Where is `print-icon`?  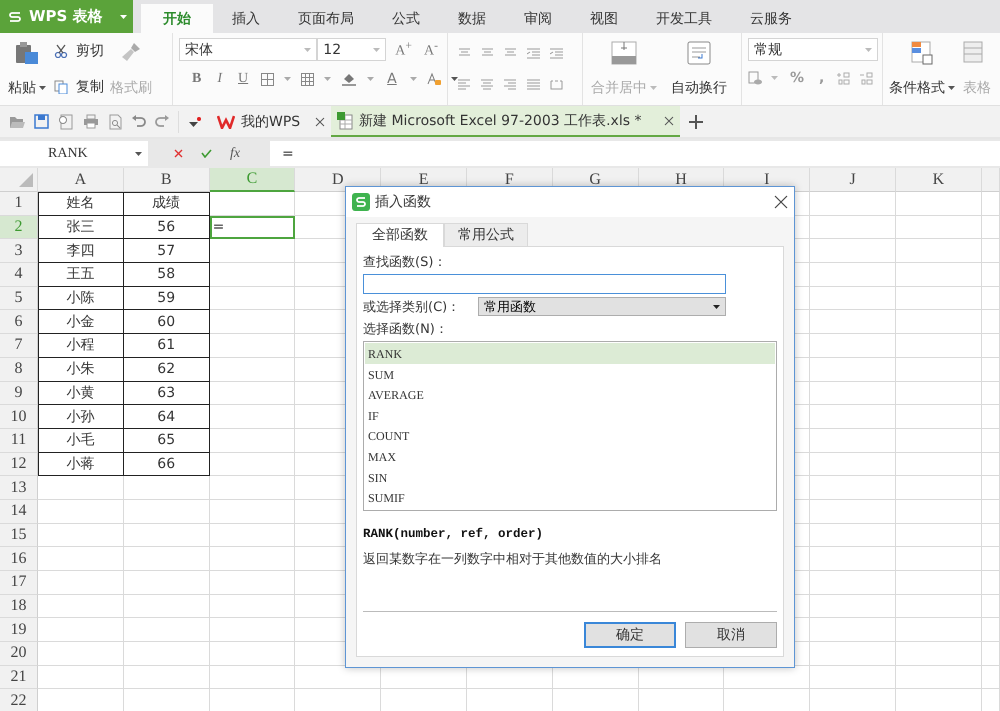 print-icon is located at coordinates (91, 121).